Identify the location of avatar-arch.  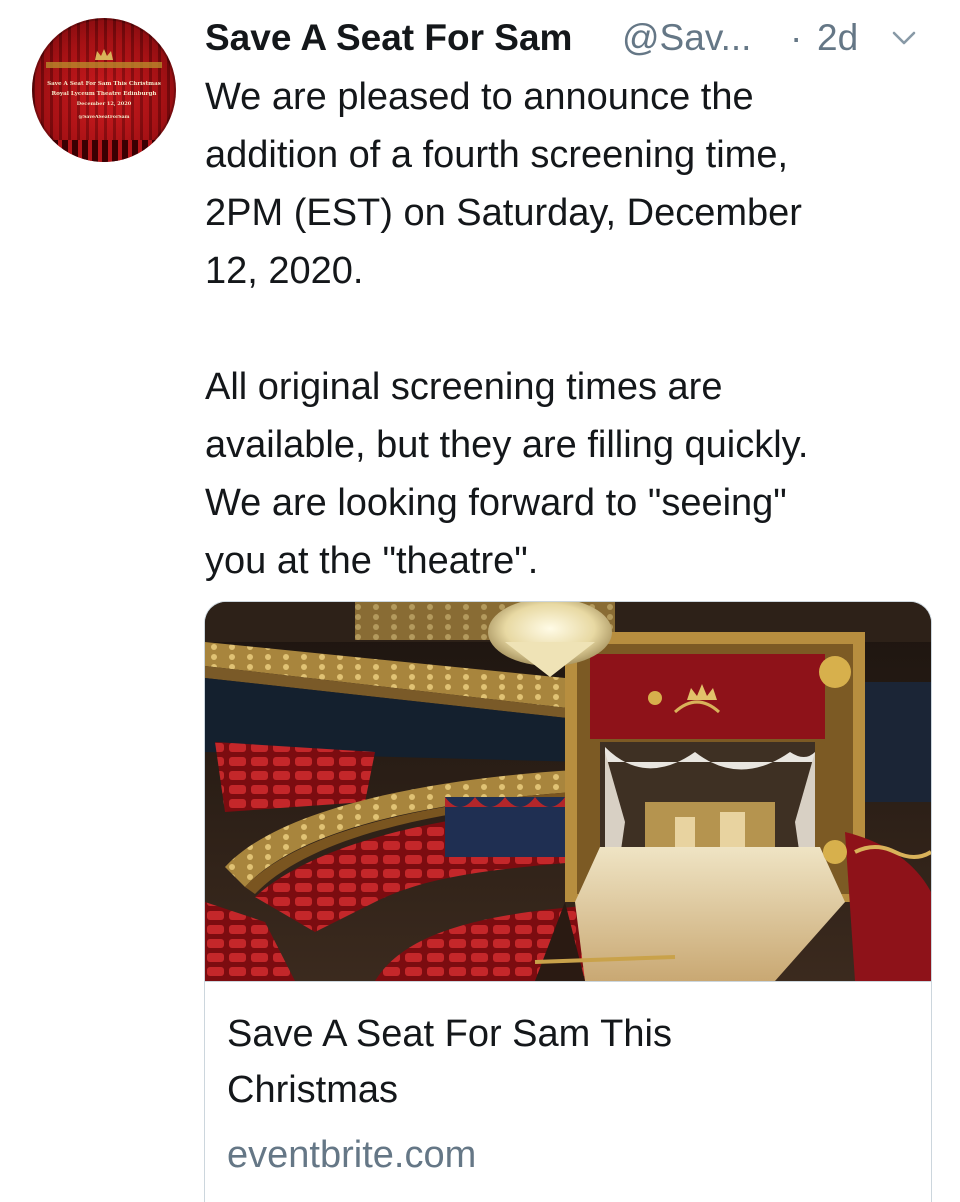
(104, 65).